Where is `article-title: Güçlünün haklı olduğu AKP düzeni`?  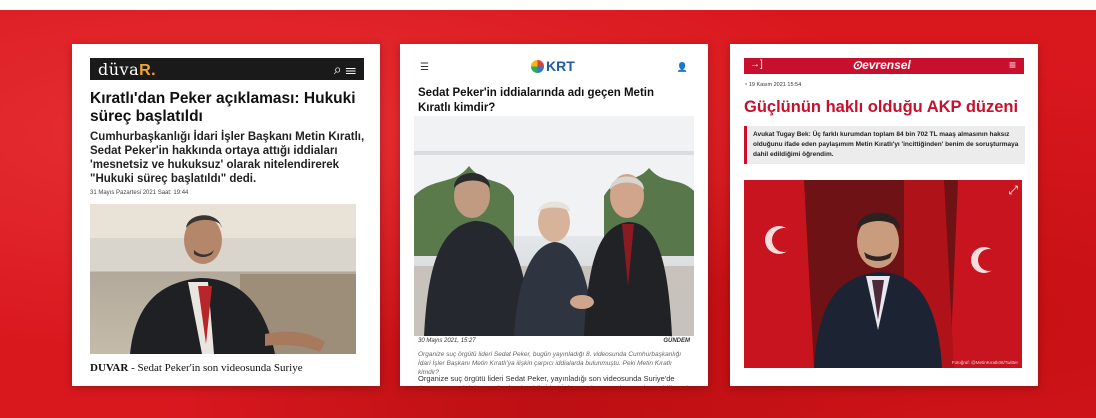 article-title: Güçlünün haklı olduğu AKP düzeni is located at coordinates (881, 107).